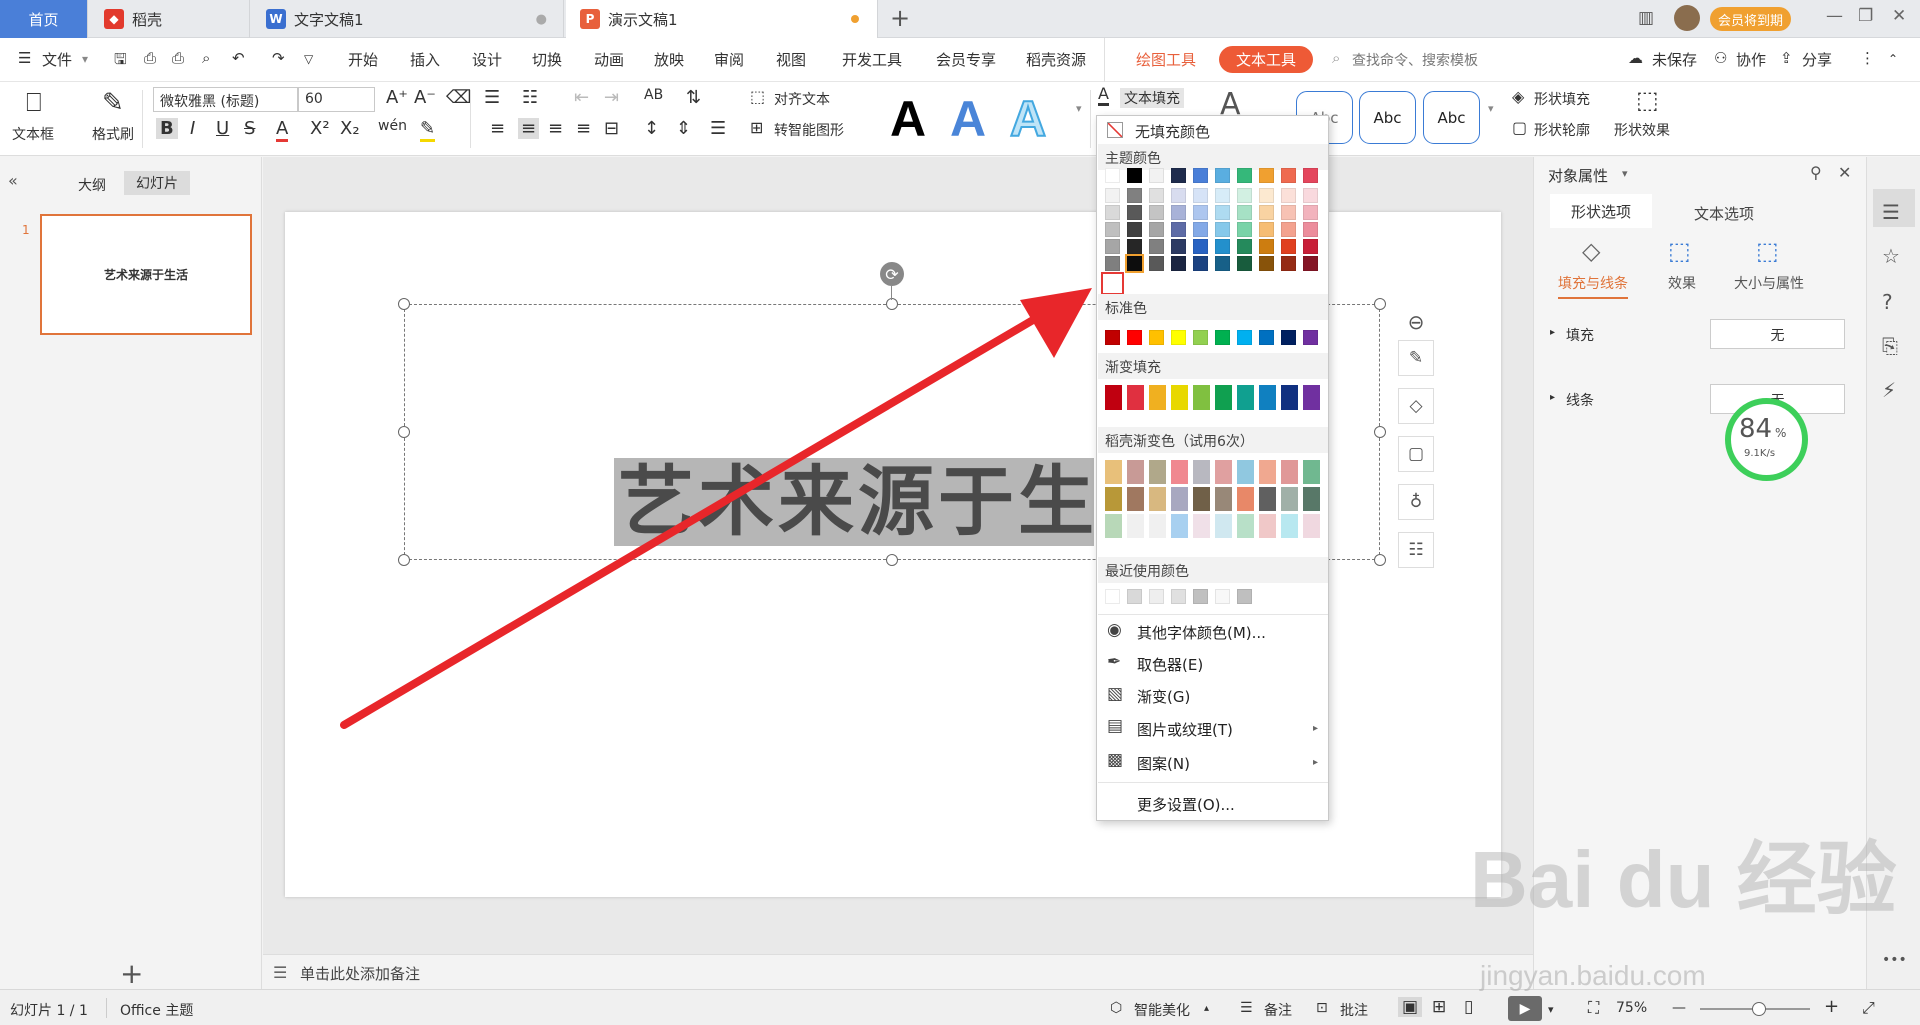 This screenshot has height=1025, width=1920. I want to click on menu-tab-9: 会员专享, so click(966, 59).